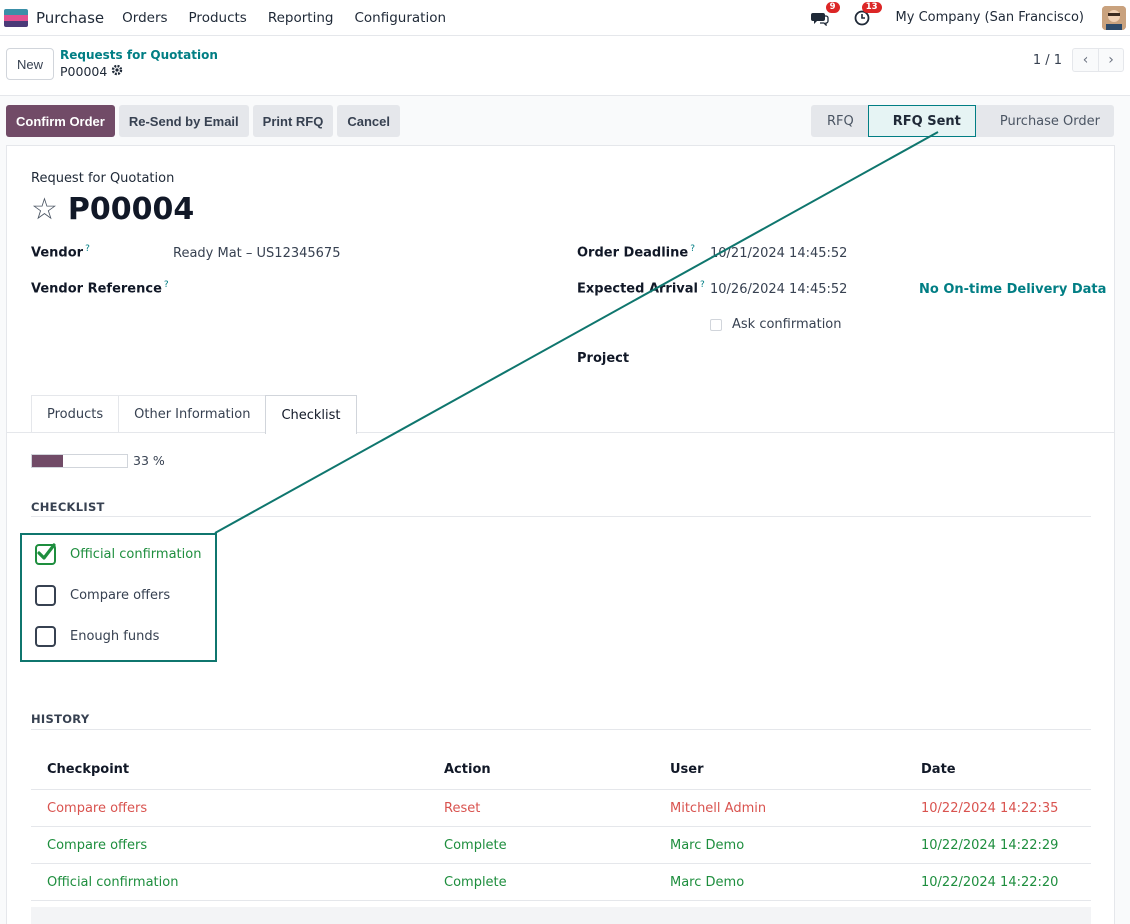 This screenshot has width=1130, height=924. Describe the element at coordinates (832, 7) in the screenshot. I see `messages-badge: 9` at that location.